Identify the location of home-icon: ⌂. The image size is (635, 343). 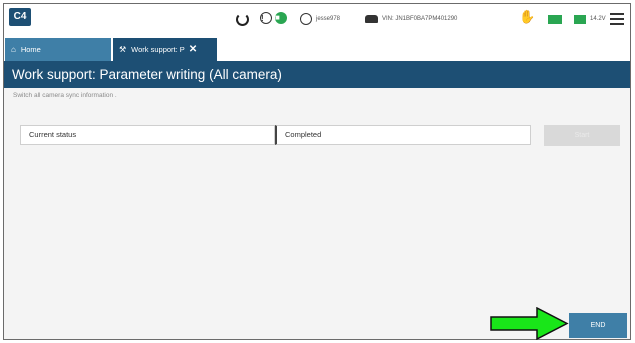
(13, 49).